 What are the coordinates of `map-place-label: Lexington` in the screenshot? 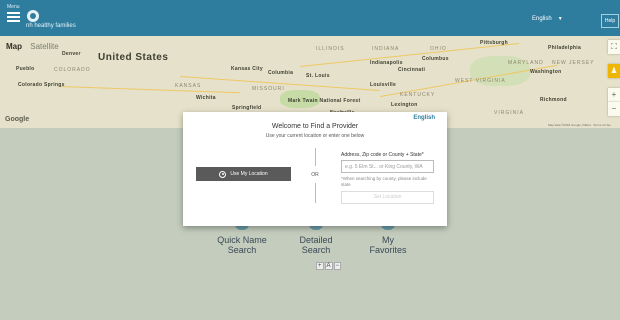 It's located at (404, 105).